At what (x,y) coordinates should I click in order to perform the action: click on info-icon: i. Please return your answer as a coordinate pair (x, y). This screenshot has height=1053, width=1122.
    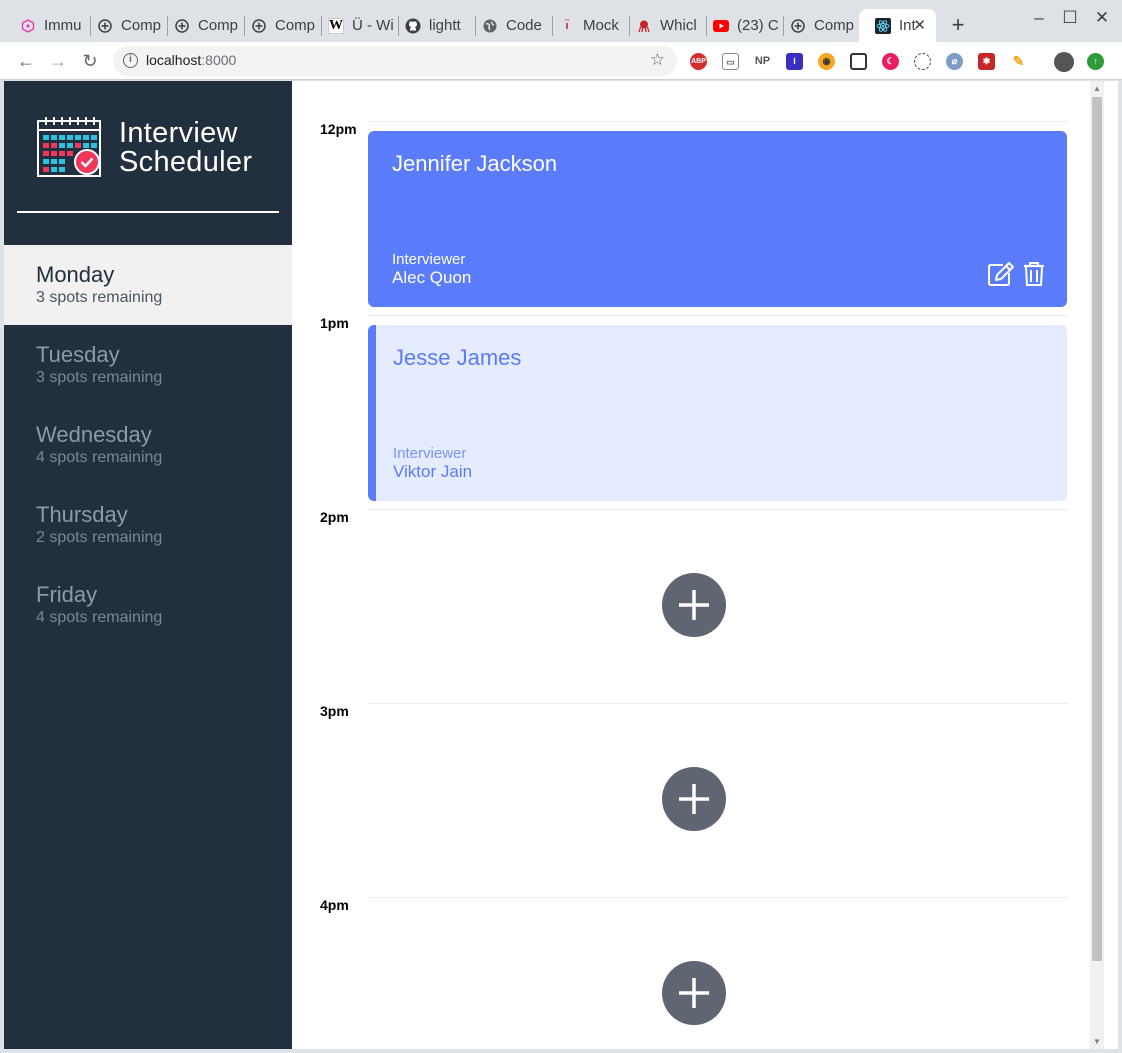
    Looking at the image, I should click on (130, 60).